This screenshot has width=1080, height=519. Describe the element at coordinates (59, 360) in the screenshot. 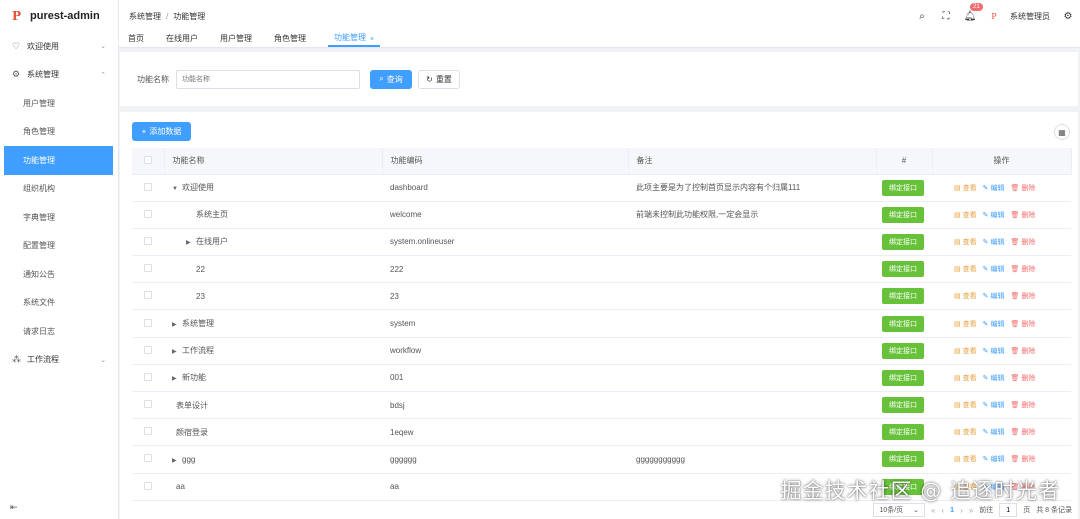

I see `sidebar-item-workflow: ⁂ 工作流程 ⌄` at that location.